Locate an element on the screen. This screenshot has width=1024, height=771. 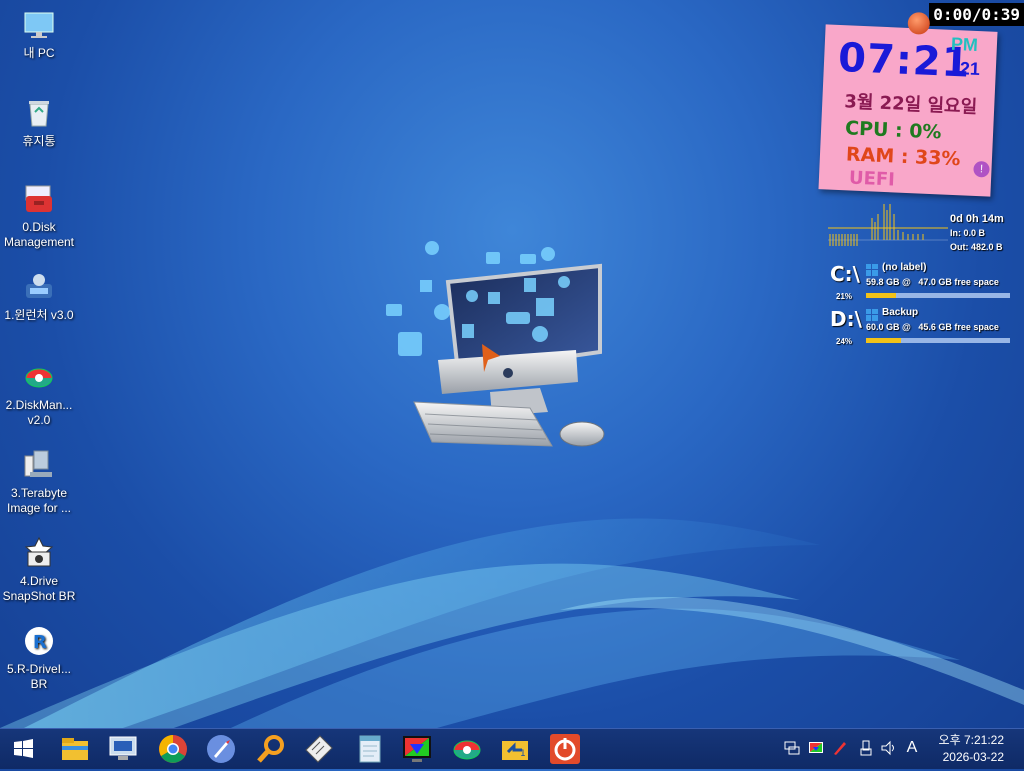
chrome-icon is located at coordinates (173, 752).